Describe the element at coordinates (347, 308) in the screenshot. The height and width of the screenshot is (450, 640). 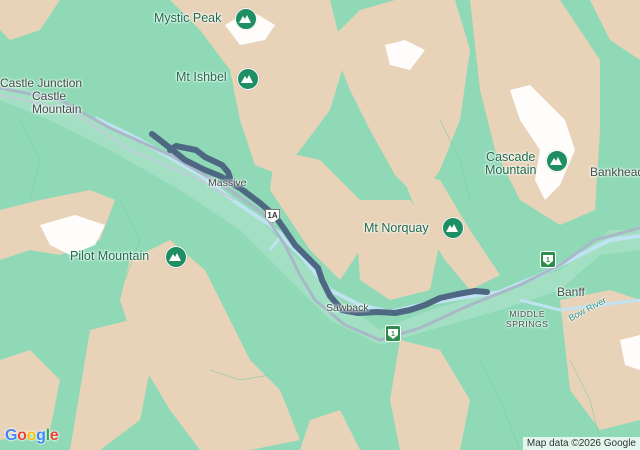
I see `sawback-label: Sawback` at that location.